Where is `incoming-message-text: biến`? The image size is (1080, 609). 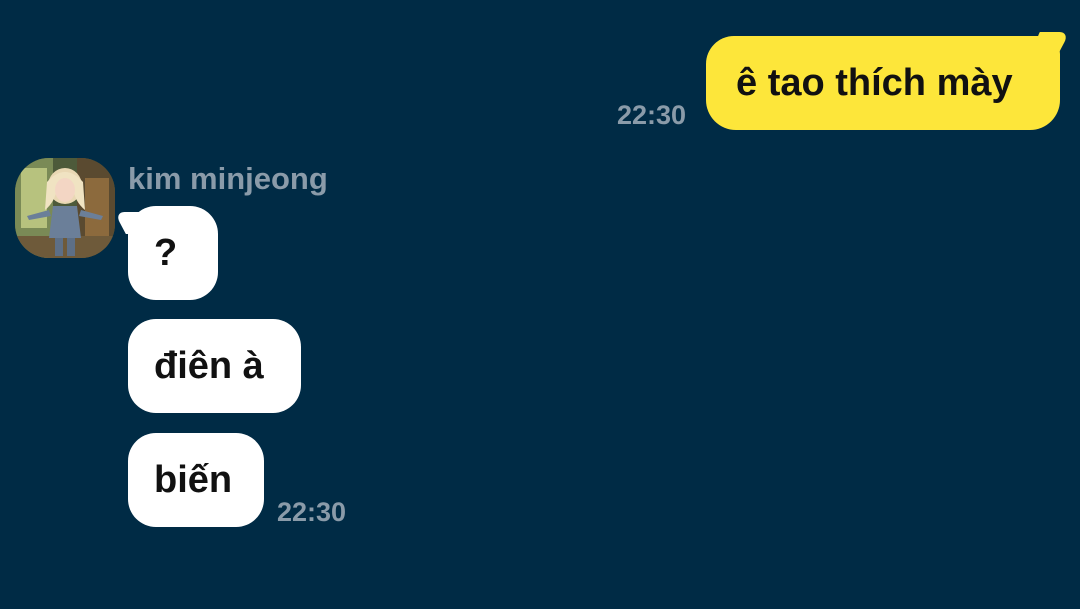 incoming-message-text: biến is located at coordinates (193, 479).